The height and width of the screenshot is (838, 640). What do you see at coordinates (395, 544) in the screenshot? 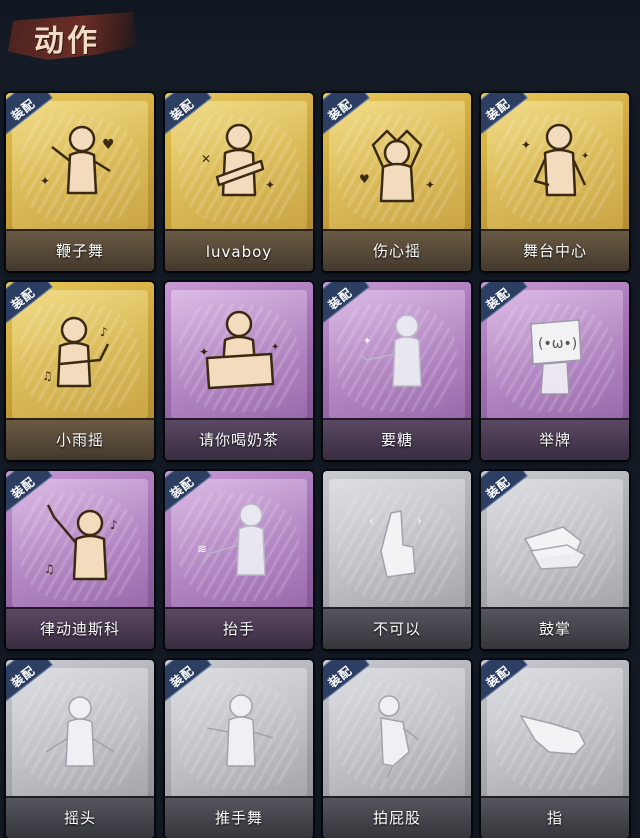
I see `finger-wag-icon: ‹ ›` at bounding box center [395, 544].